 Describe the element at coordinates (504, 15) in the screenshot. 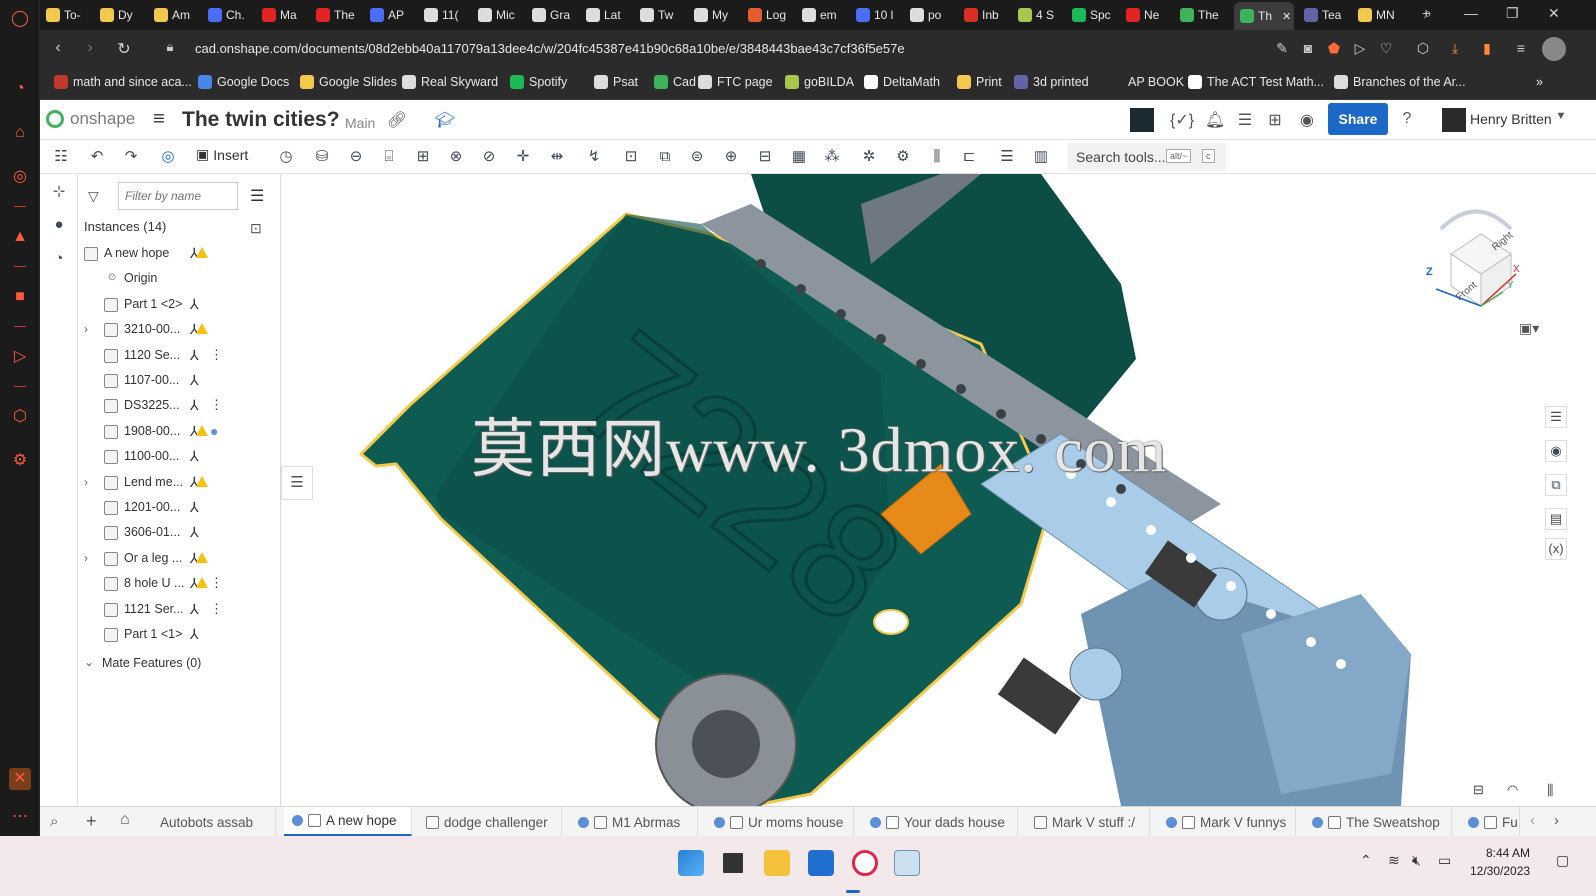

I see `browser-tab: Mic` at that location.